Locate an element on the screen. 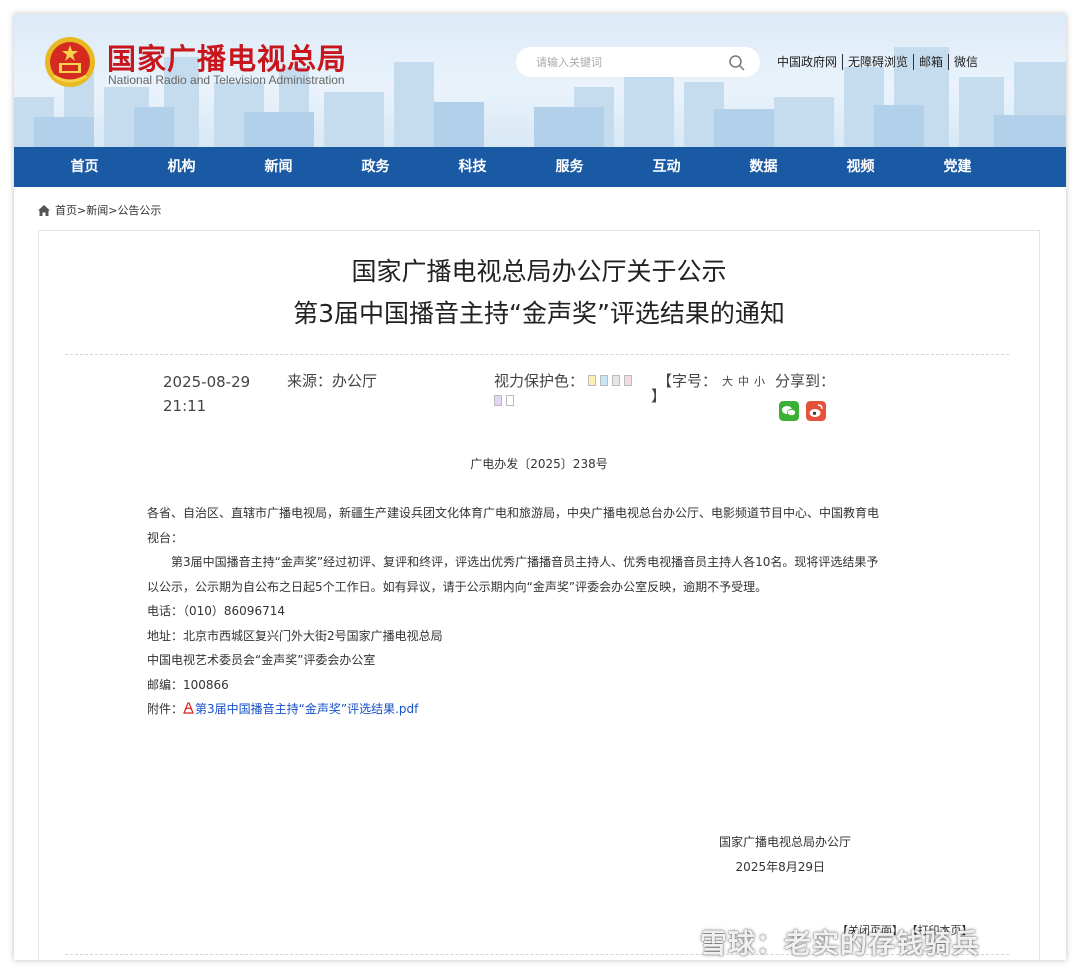 The height and width of the screenshot is (974, 1080). breadcrumb: 首页> 新闻> 公告公示 is located at coordinates (99, 210).